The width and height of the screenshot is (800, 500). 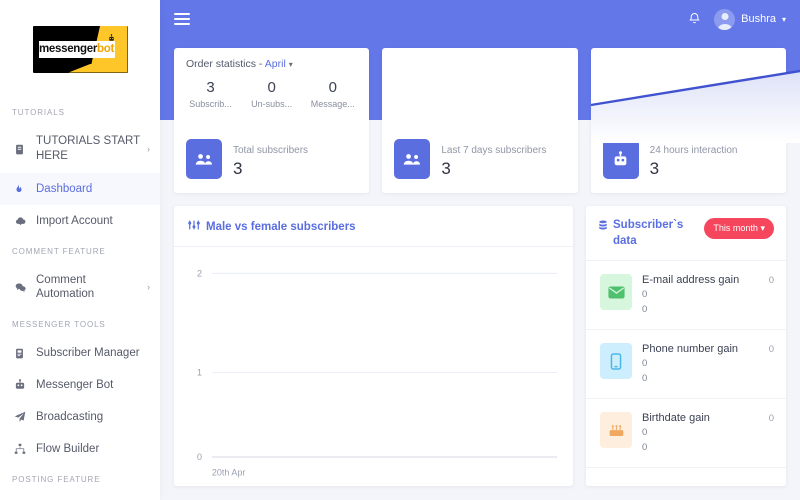 What do you see at coordinates (68, 449) in the screenshot?
I see `sidebar-item-label: Flow Builder` at bounding box center [68, 449].